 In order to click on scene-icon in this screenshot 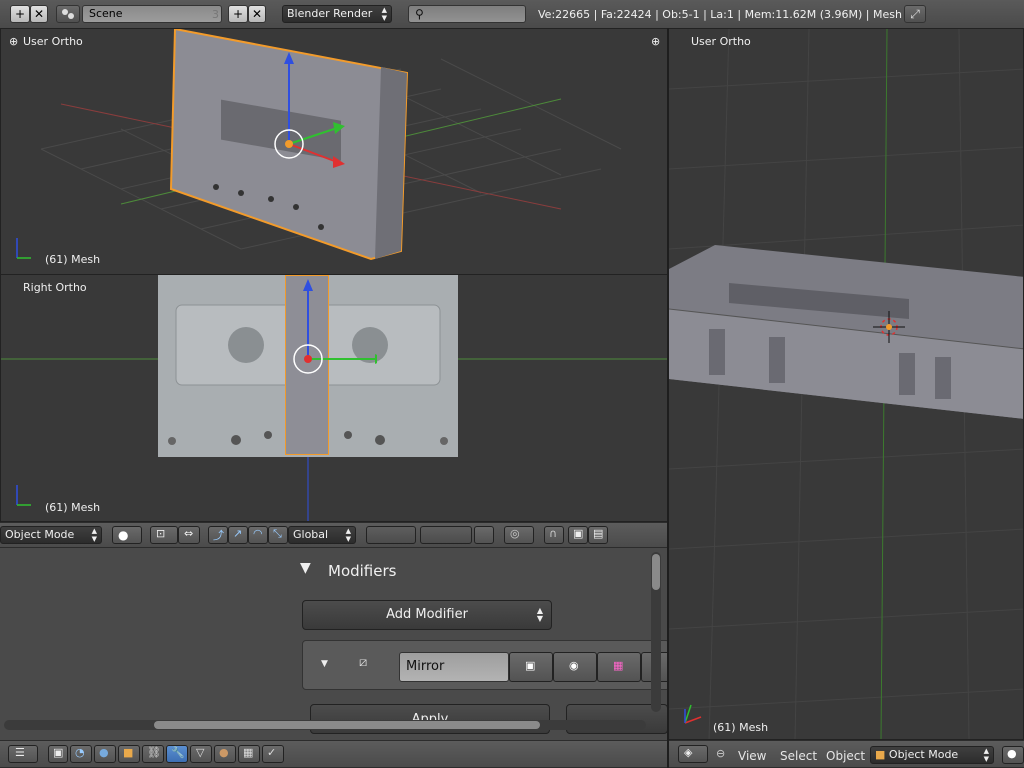, I will do `click(68, 14)`.